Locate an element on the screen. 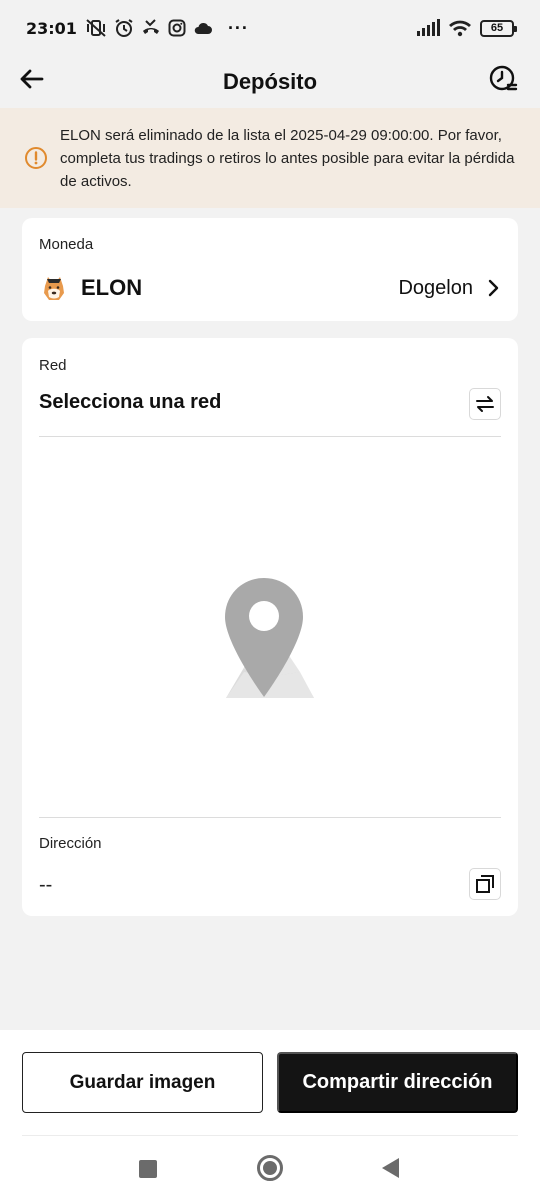 This screenshot has width=540, height=1200. swap-arrows-icon is located at coordinates (485, 404).